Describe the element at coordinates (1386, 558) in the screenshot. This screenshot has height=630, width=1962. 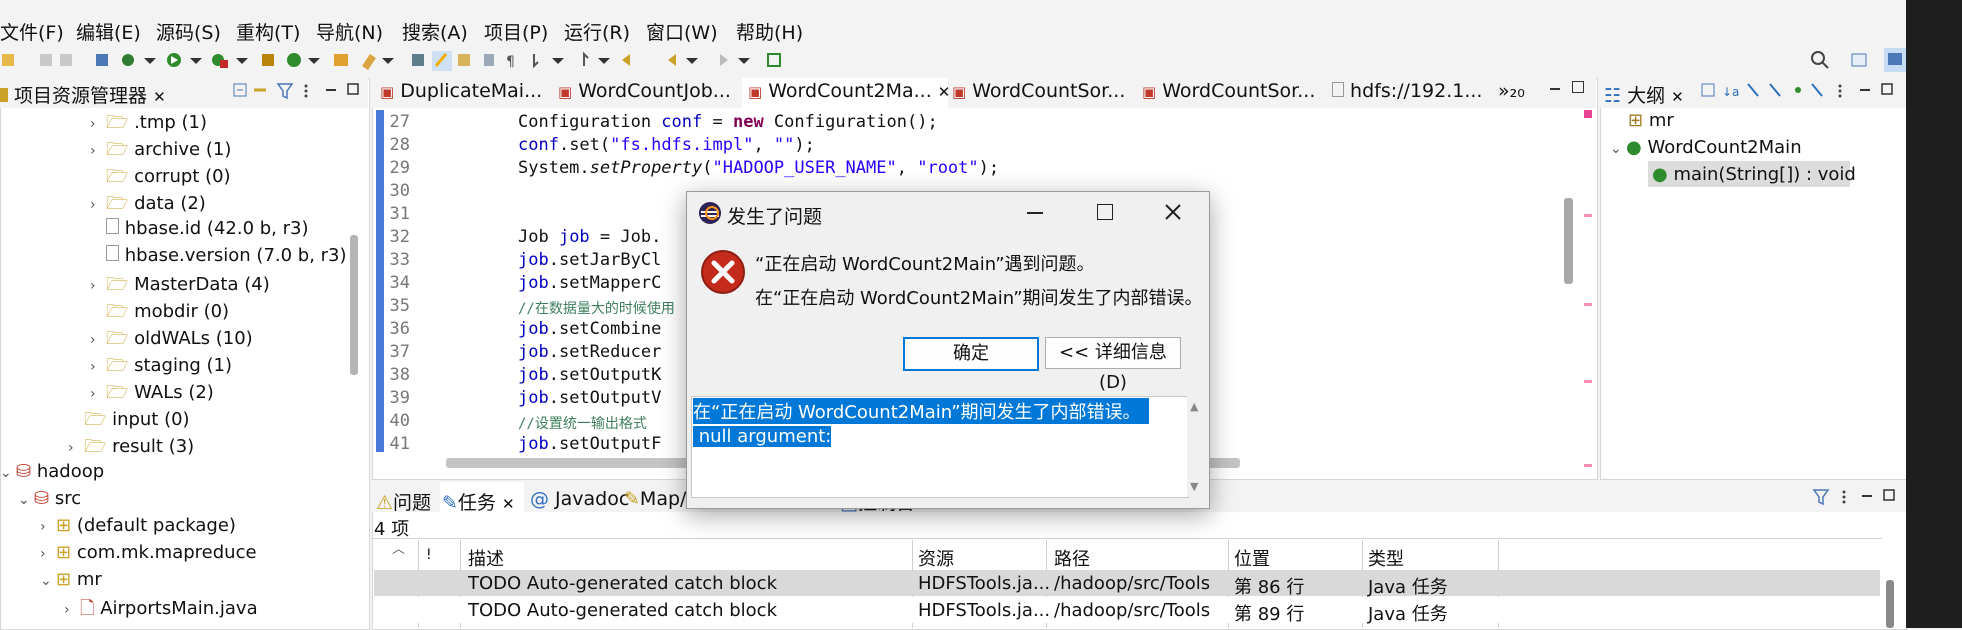
I see `column-header-type: 类型` at that location.